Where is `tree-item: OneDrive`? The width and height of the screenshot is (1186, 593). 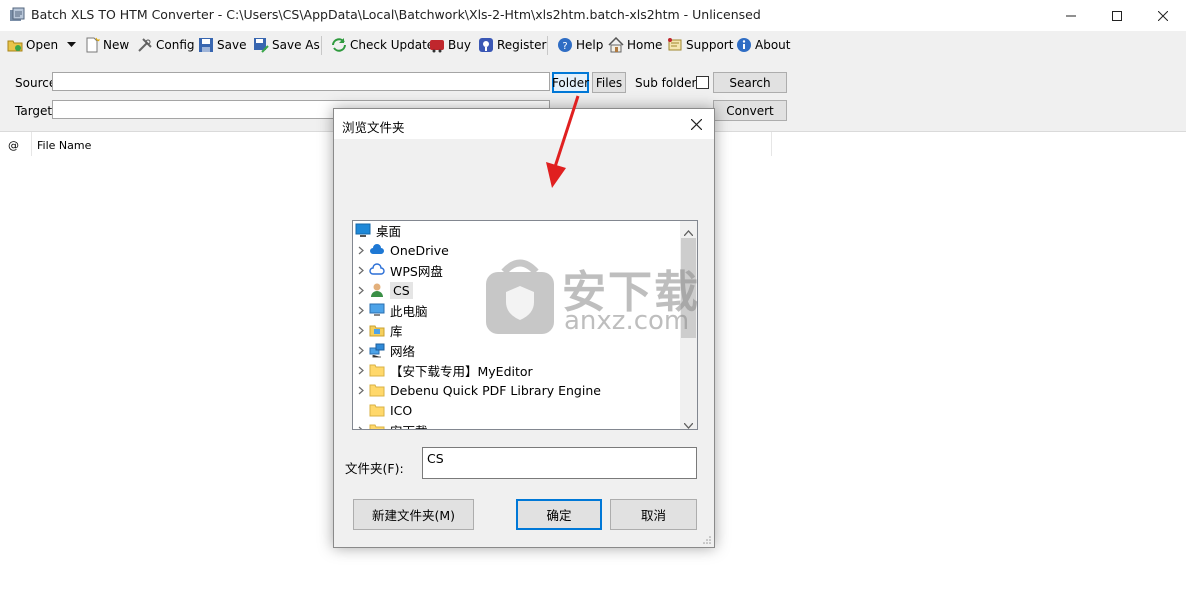
tree-item: OneDrive is located at coordinates (401, 250).